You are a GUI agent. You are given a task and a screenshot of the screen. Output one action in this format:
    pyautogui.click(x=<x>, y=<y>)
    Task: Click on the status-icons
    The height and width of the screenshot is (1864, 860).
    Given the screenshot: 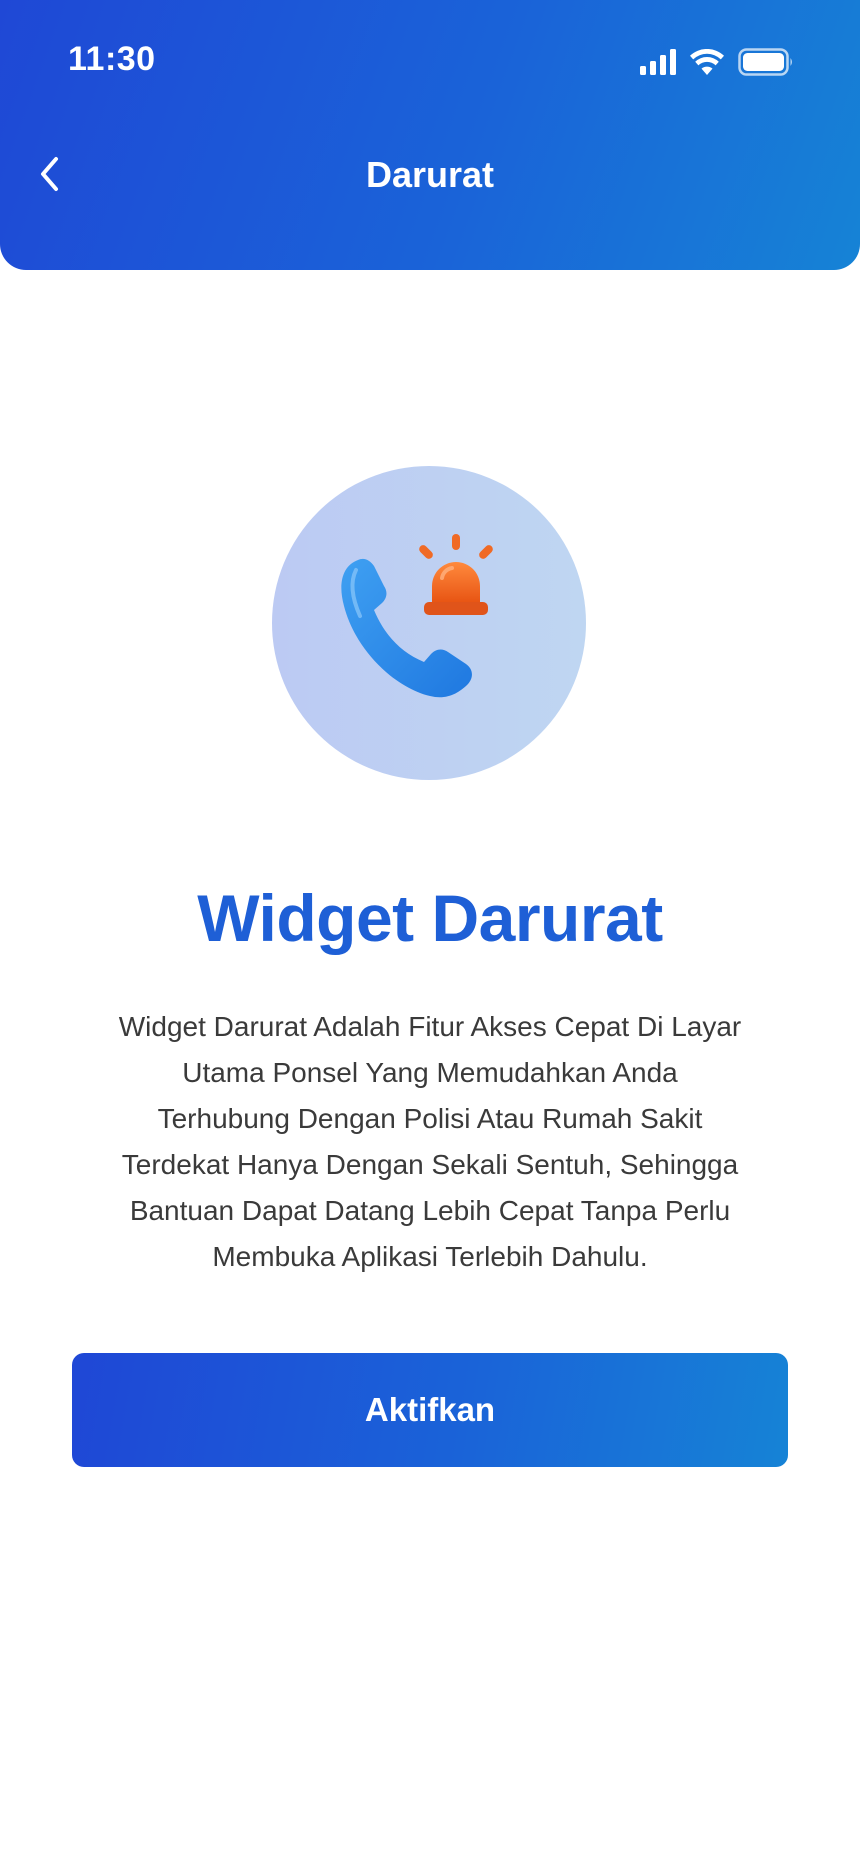 What is the action you would take?
    pyautogui.click(x=717, y=64)
    